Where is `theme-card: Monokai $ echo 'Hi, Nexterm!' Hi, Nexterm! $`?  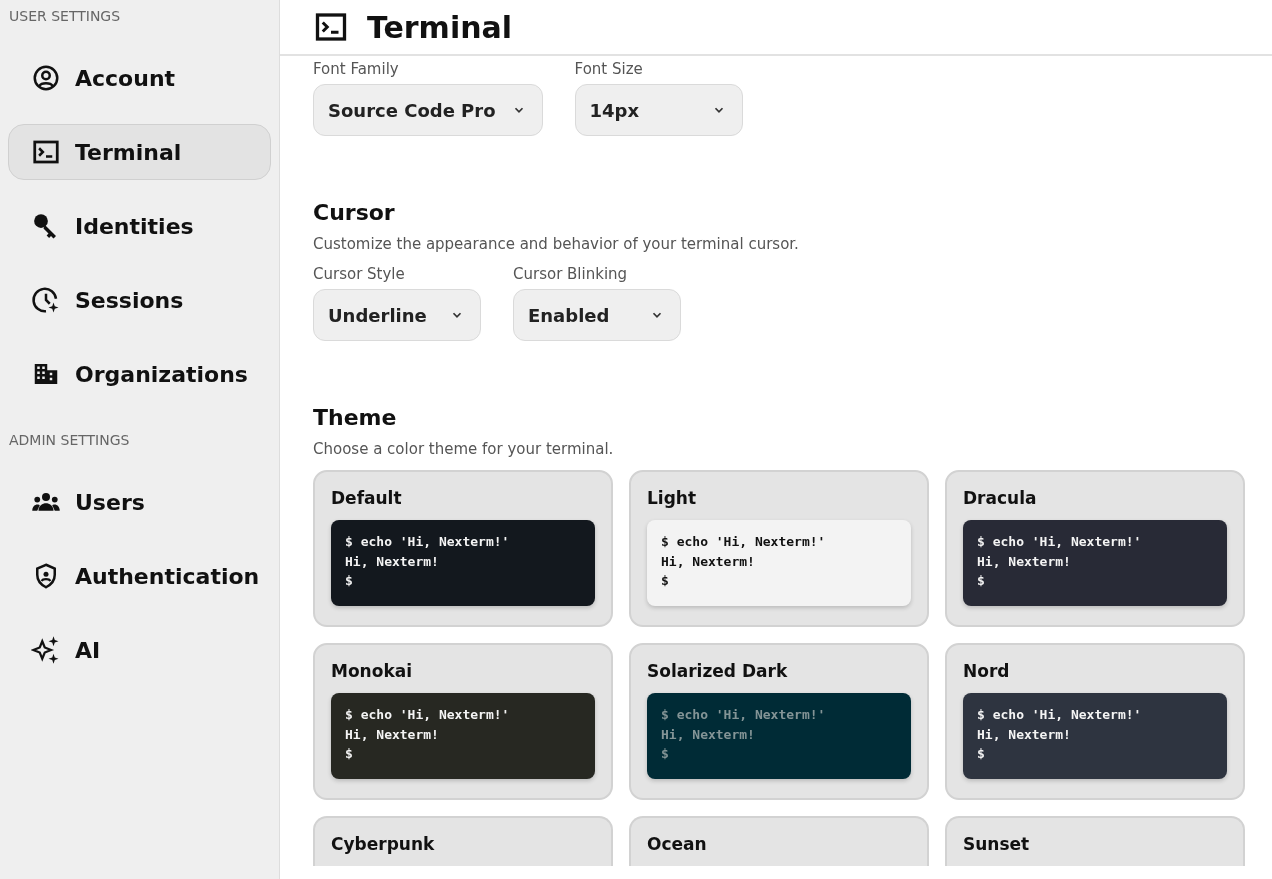
theme-card: Monokai $ echo 'Hi, Nexterm!' Hi, Nexterm! $ is located at coordinates (463, 721).